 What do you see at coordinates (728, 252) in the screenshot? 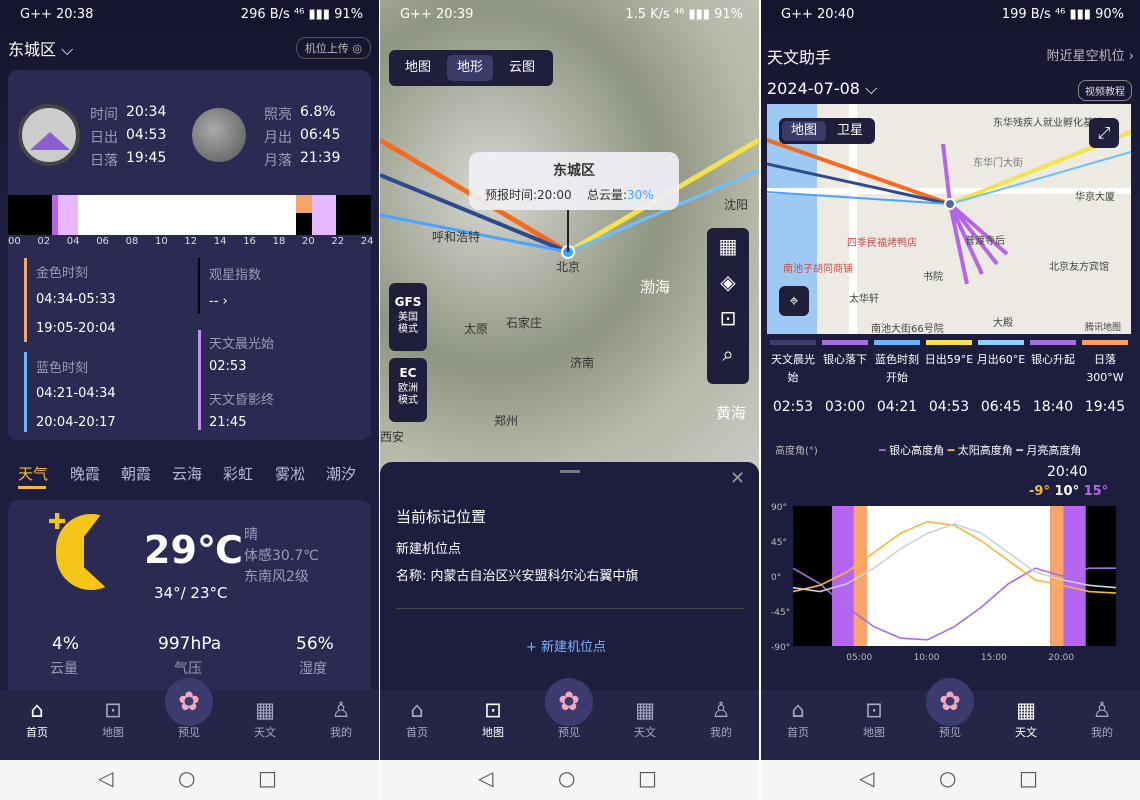
I see `grid-icon: ▦` at bounding box center [728, 252].